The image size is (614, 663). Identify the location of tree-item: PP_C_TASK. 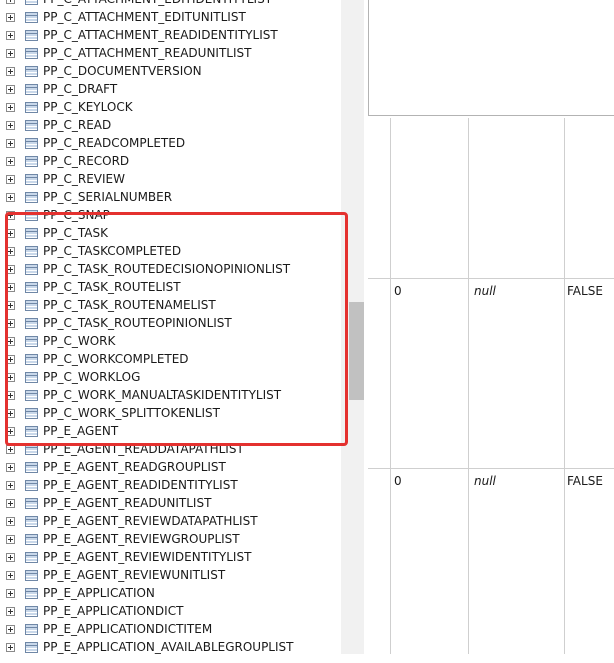
(170, 234).